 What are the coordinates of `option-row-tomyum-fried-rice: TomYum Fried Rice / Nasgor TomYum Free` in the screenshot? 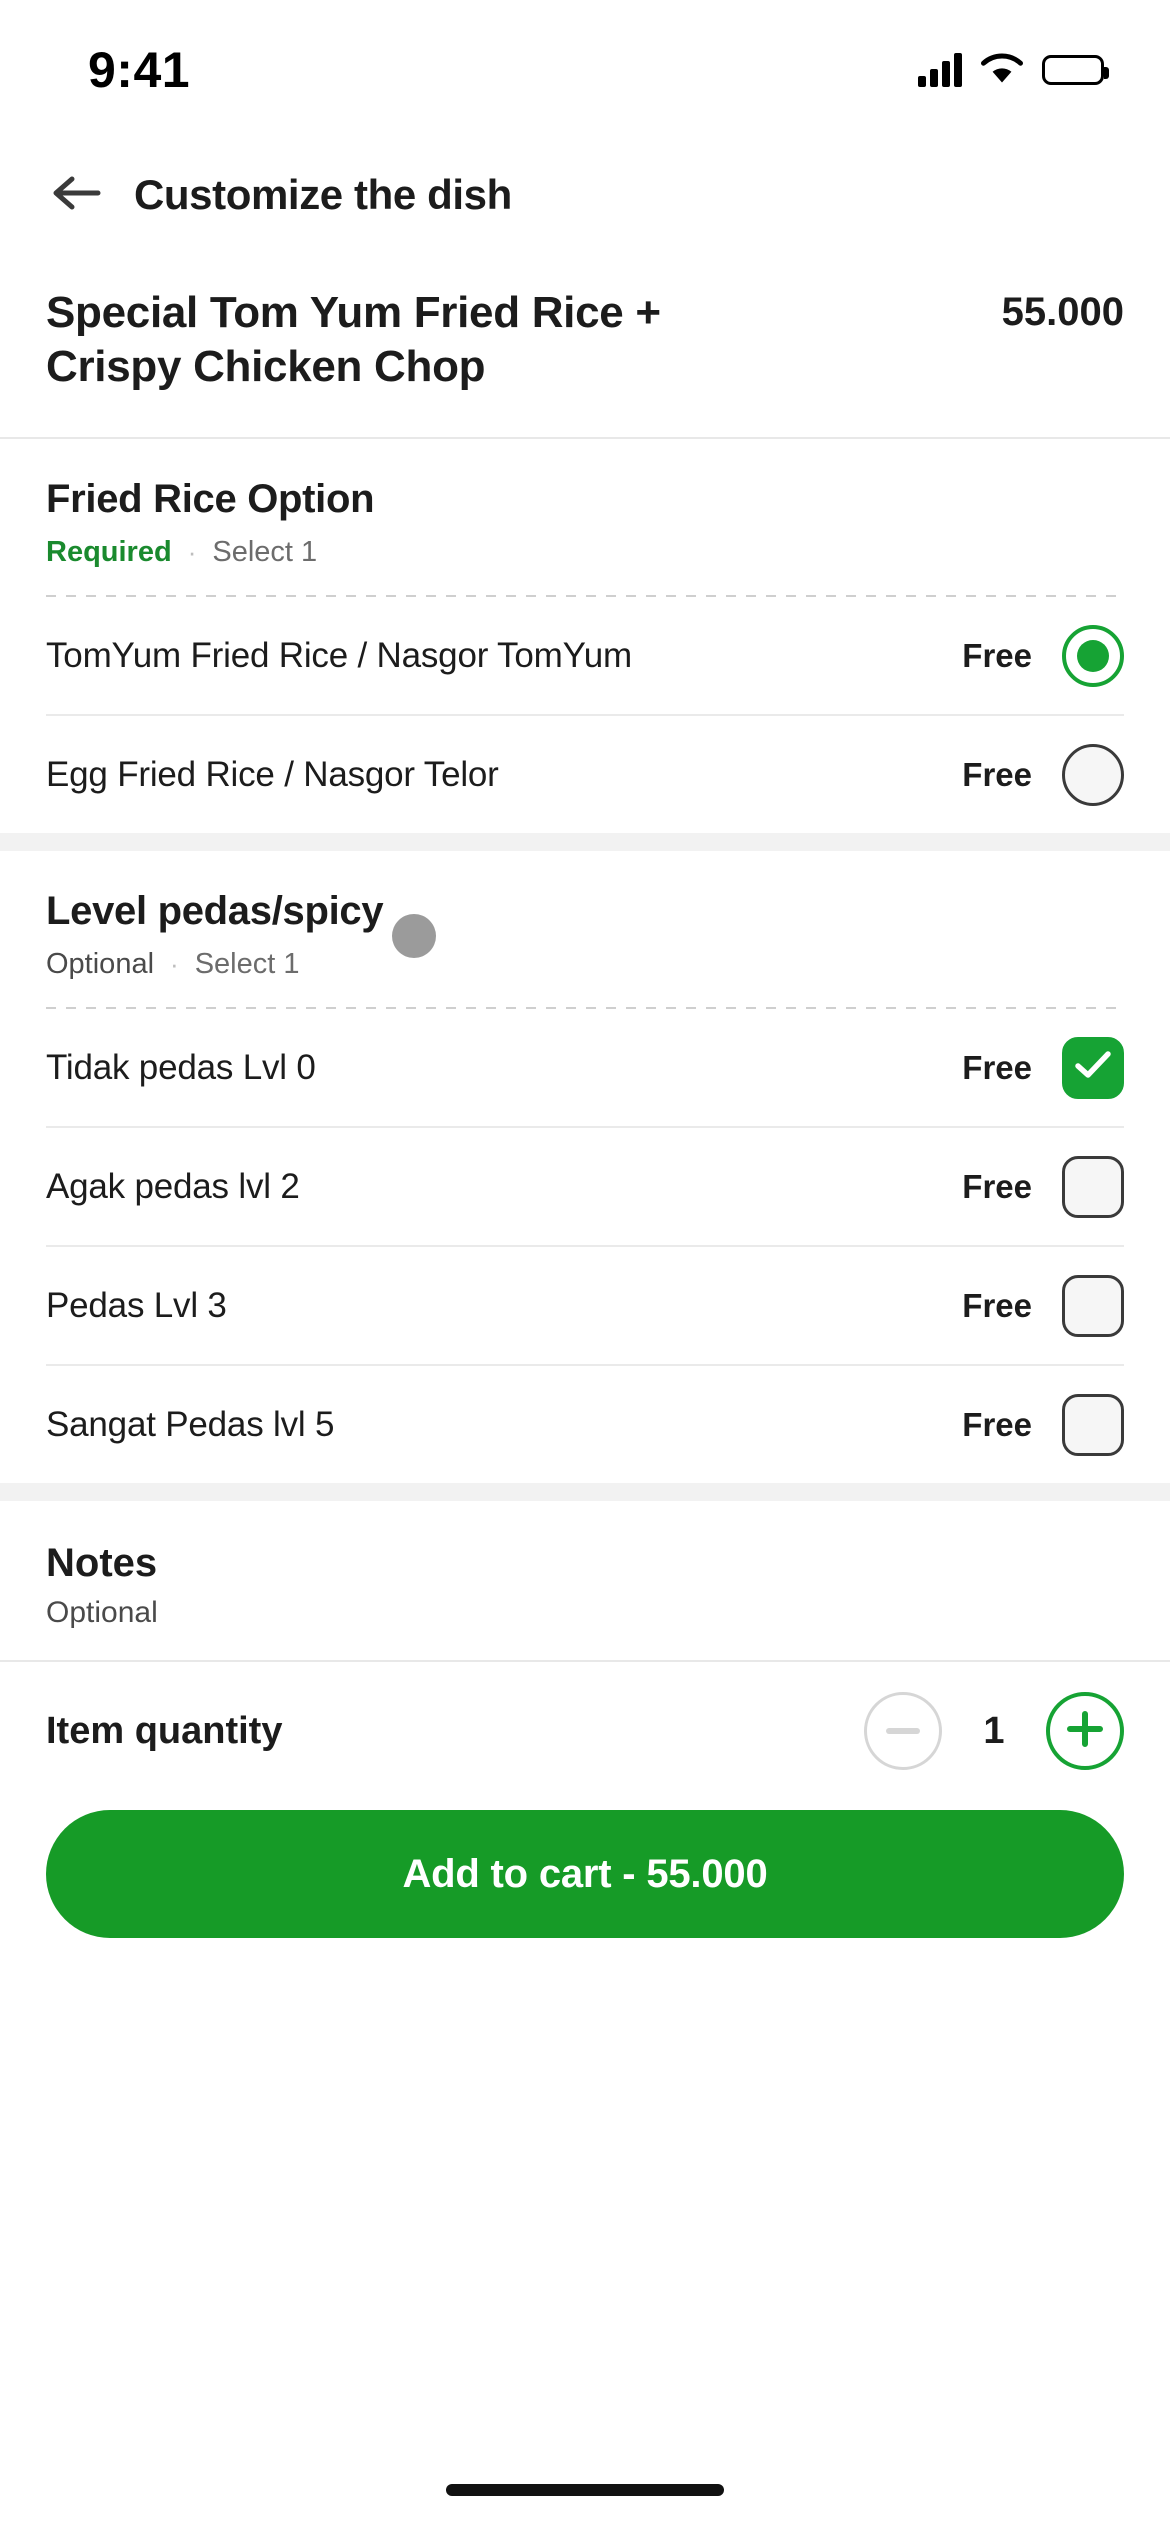 It's located at (585, 655).